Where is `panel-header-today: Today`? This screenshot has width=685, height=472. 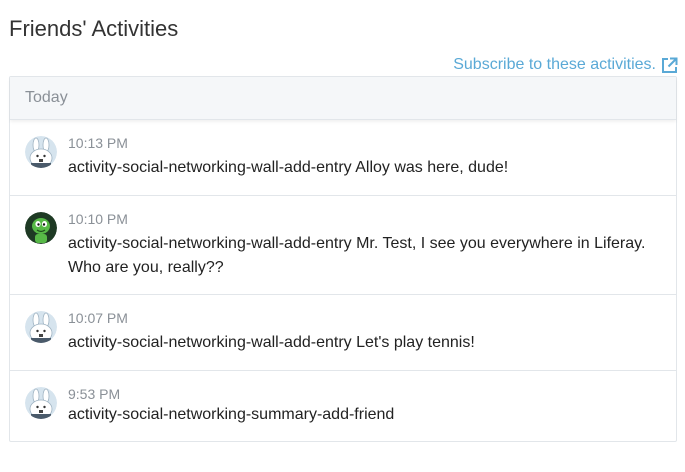 panel-header-today: Today is located at coordinates (343, 98).